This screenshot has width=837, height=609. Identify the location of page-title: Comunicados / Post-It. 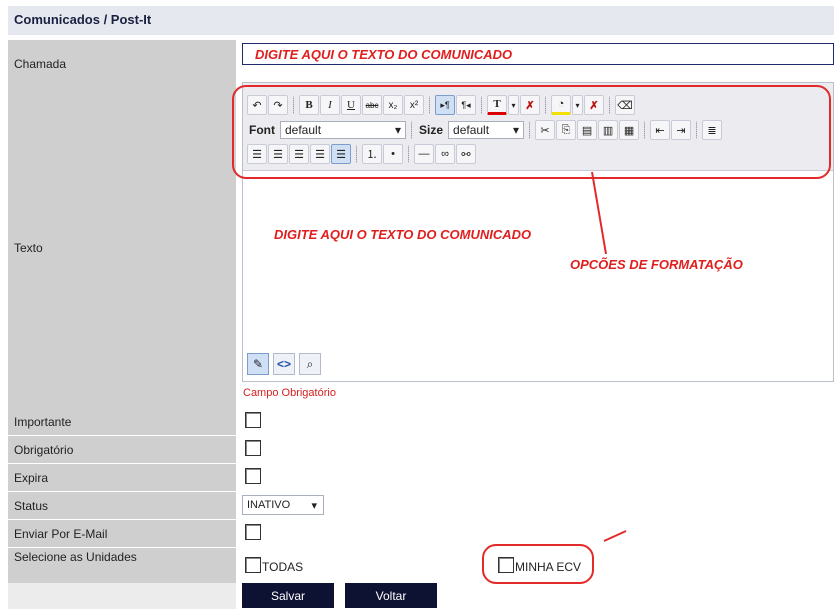
(421, 20).